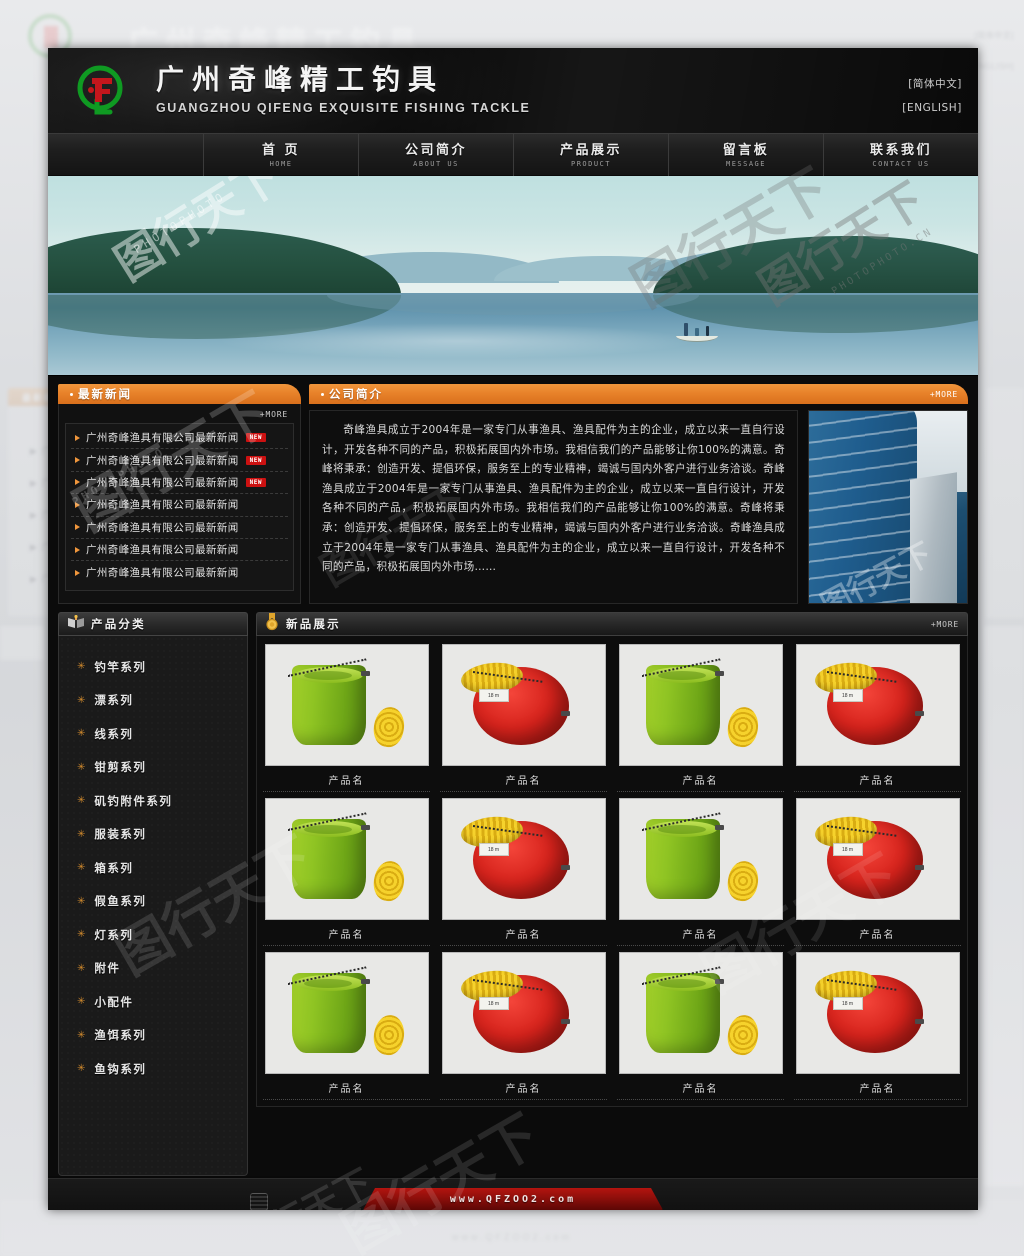 This screenshot has width=1024, height=1256. Describe the element at coordinates (612, 624) in the screenshot. I see `product-showcase-header: 新品展示 +MORE` at that location.